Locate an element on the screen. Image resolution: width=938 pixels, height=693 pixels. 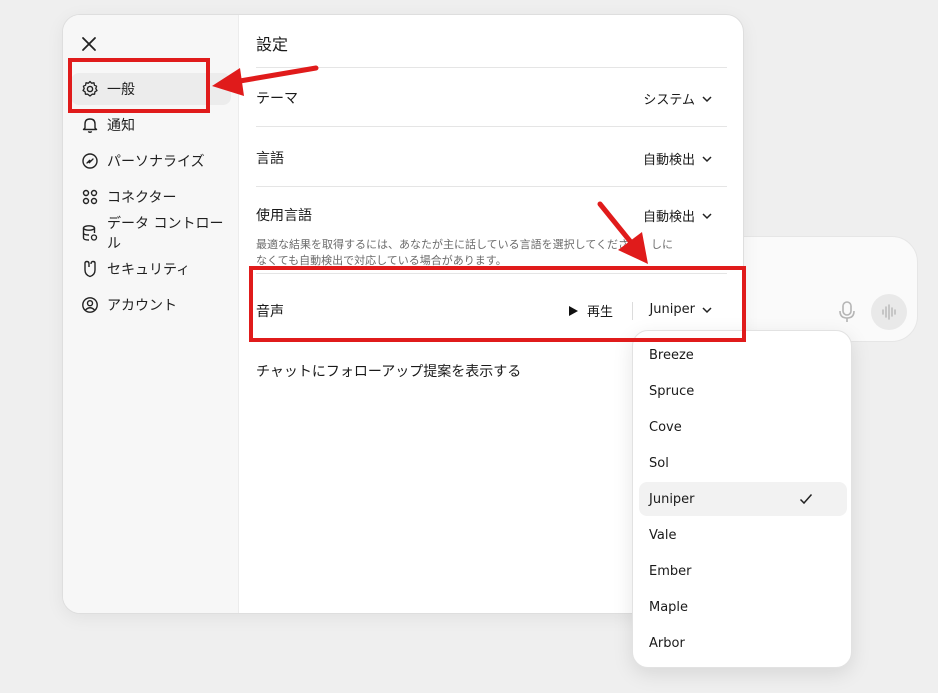
sidebar-item-label: セキュリティ is located at coordinates (149, 270).